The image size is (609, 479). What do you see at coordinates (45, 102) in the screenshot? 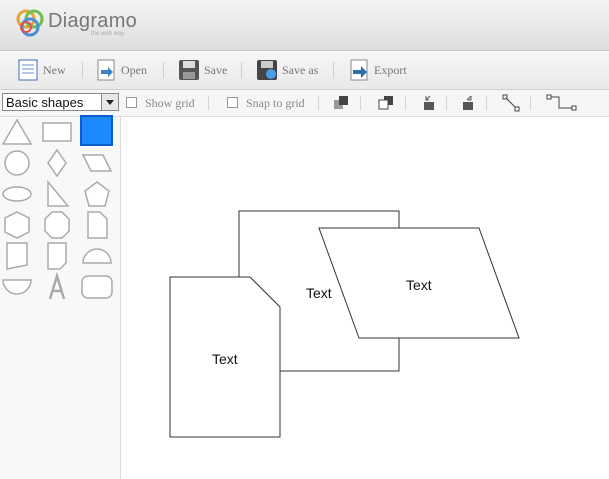
I see `shape-set-value: Basic shapes` at bounding box center [45, 102].